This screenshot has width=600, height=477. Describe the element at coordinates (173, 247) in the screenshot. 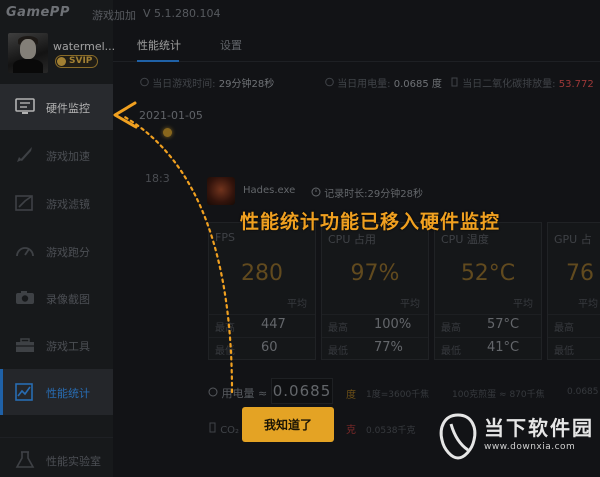

I see `guide-arrow-icon` at that location.